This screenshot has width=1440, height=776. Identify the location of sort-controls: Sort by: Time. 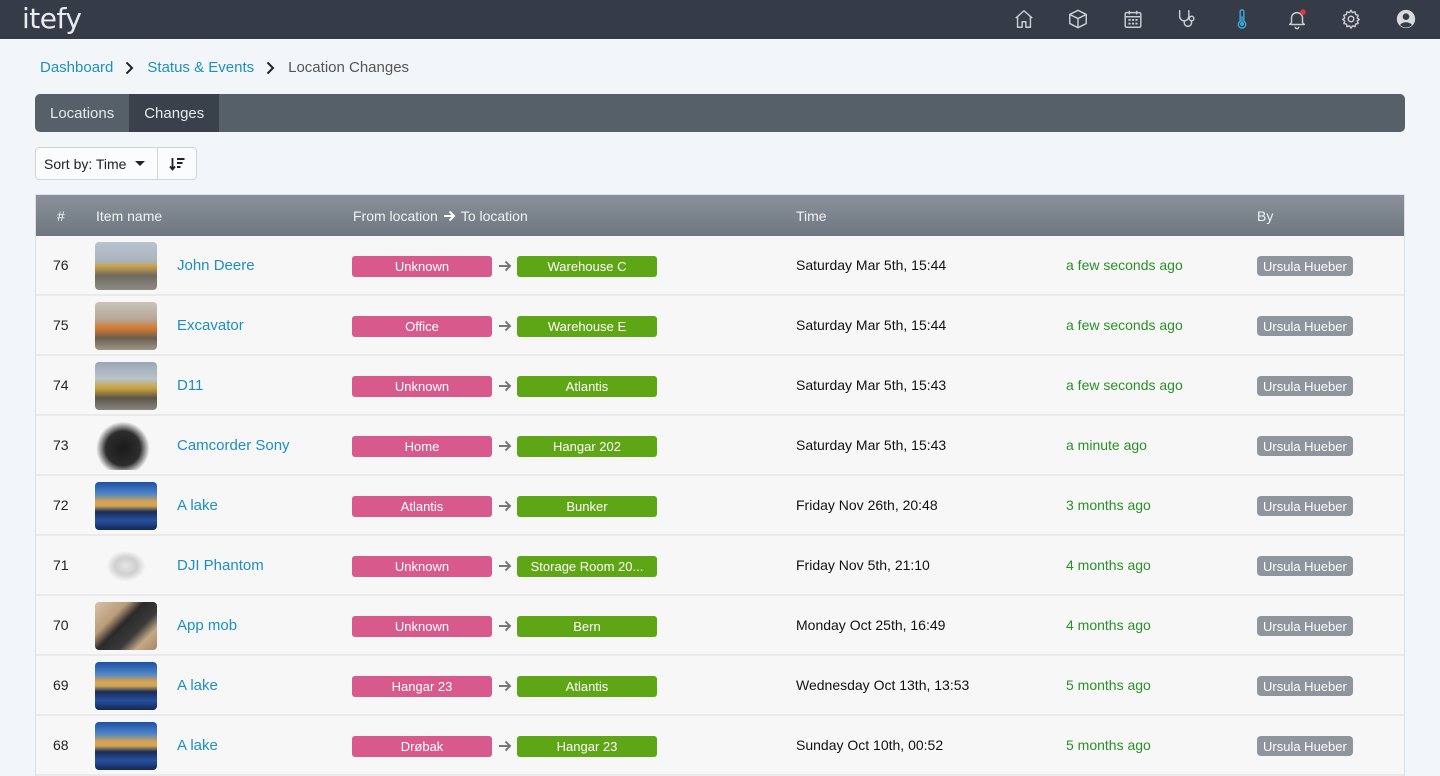
(116, 163).